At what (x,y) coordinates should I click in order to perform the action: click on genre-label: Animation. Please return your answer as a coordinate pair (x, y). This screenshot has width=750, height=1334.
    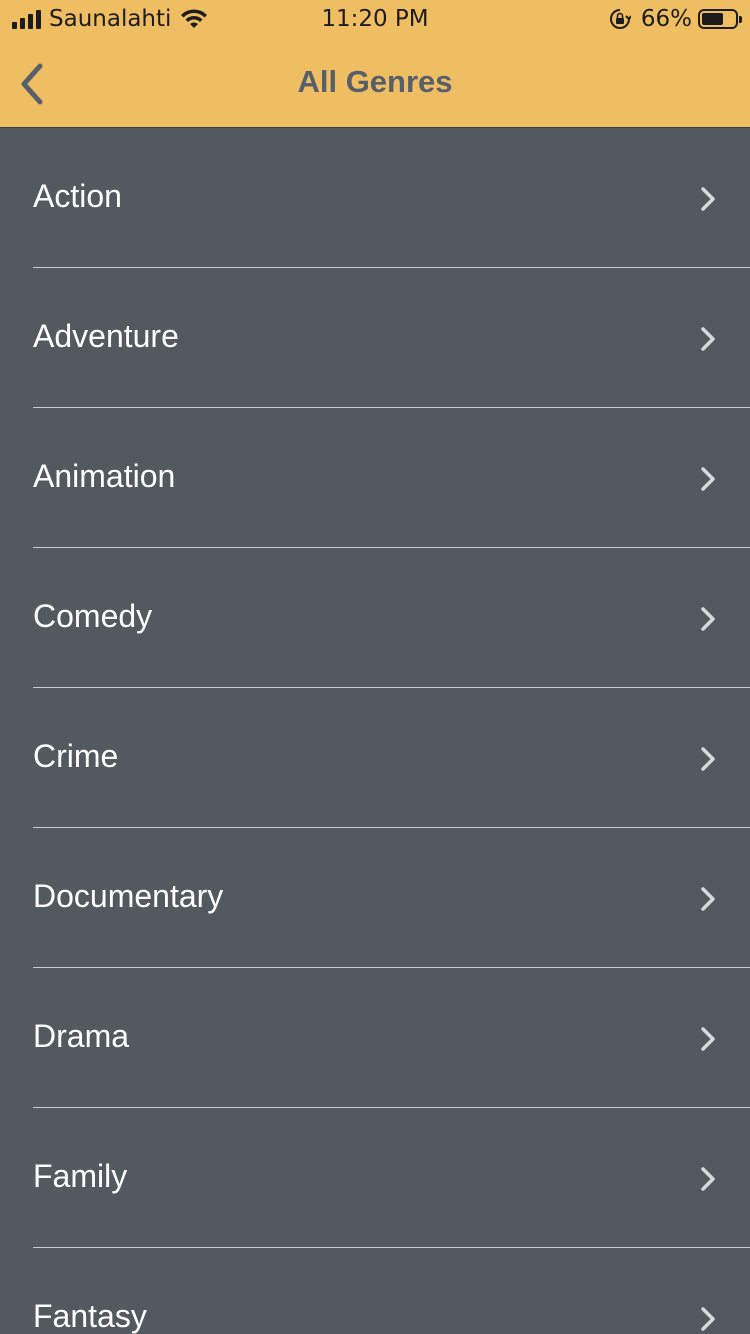
    Looking at the image, I should click on (104, 476).